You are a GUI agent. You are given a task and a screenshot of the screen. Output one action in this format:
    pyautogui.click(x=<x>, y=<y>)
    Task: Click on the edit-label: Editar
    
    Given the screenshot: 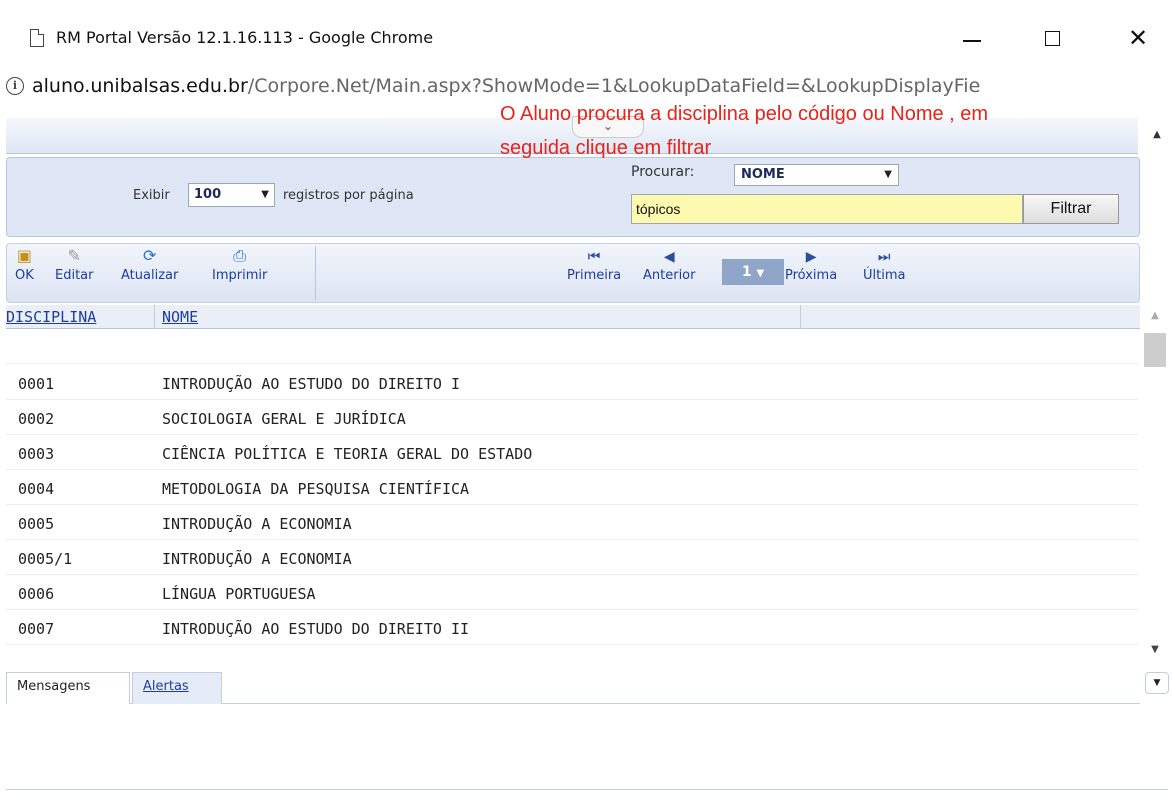 What is the action you would take?
    pyautogui.click(x=74, y=275)
    